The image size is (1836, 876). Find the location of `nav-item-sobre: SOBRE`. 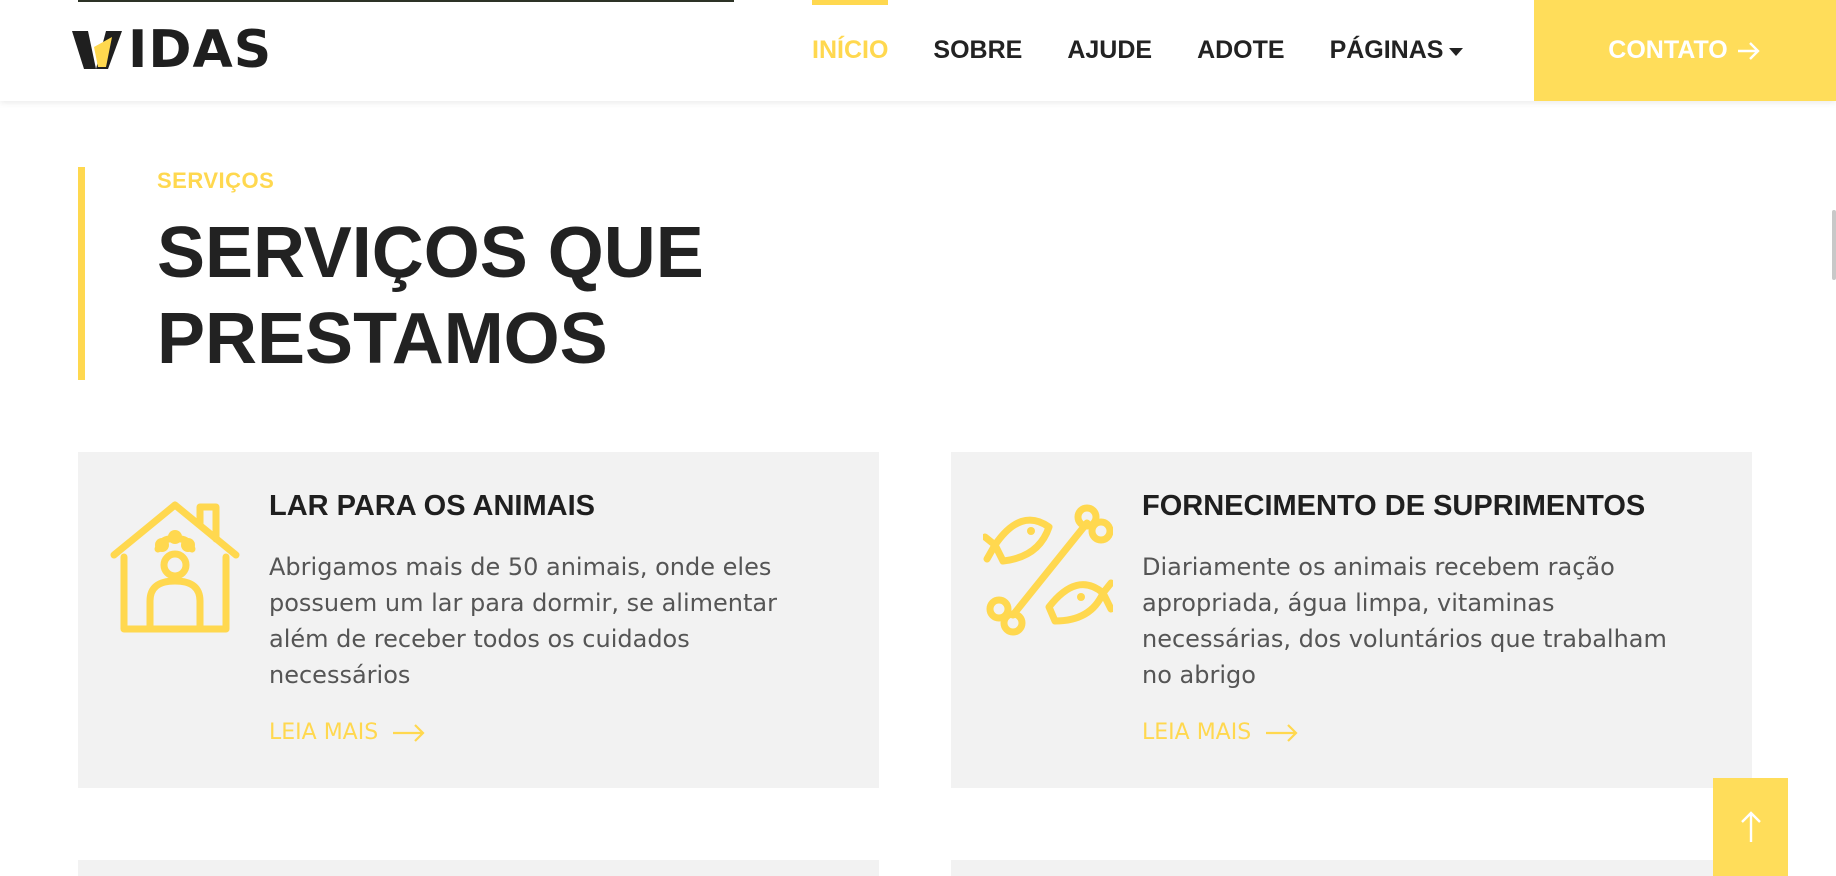

nav-item-sobre: SOBRE is located at coordinates (977, 50).